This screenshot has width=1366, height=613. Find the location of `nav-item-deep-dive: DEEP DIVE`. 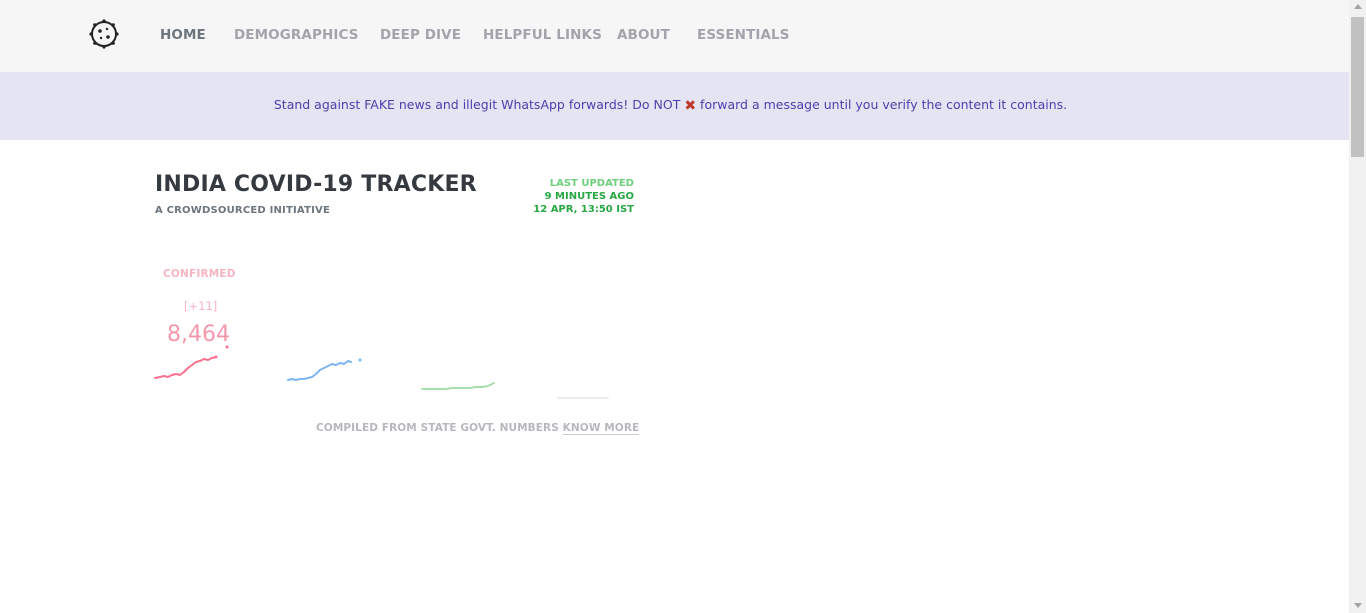

nav-item-deep-dive: DEEP DIVE is located at coordinates (420, 35).